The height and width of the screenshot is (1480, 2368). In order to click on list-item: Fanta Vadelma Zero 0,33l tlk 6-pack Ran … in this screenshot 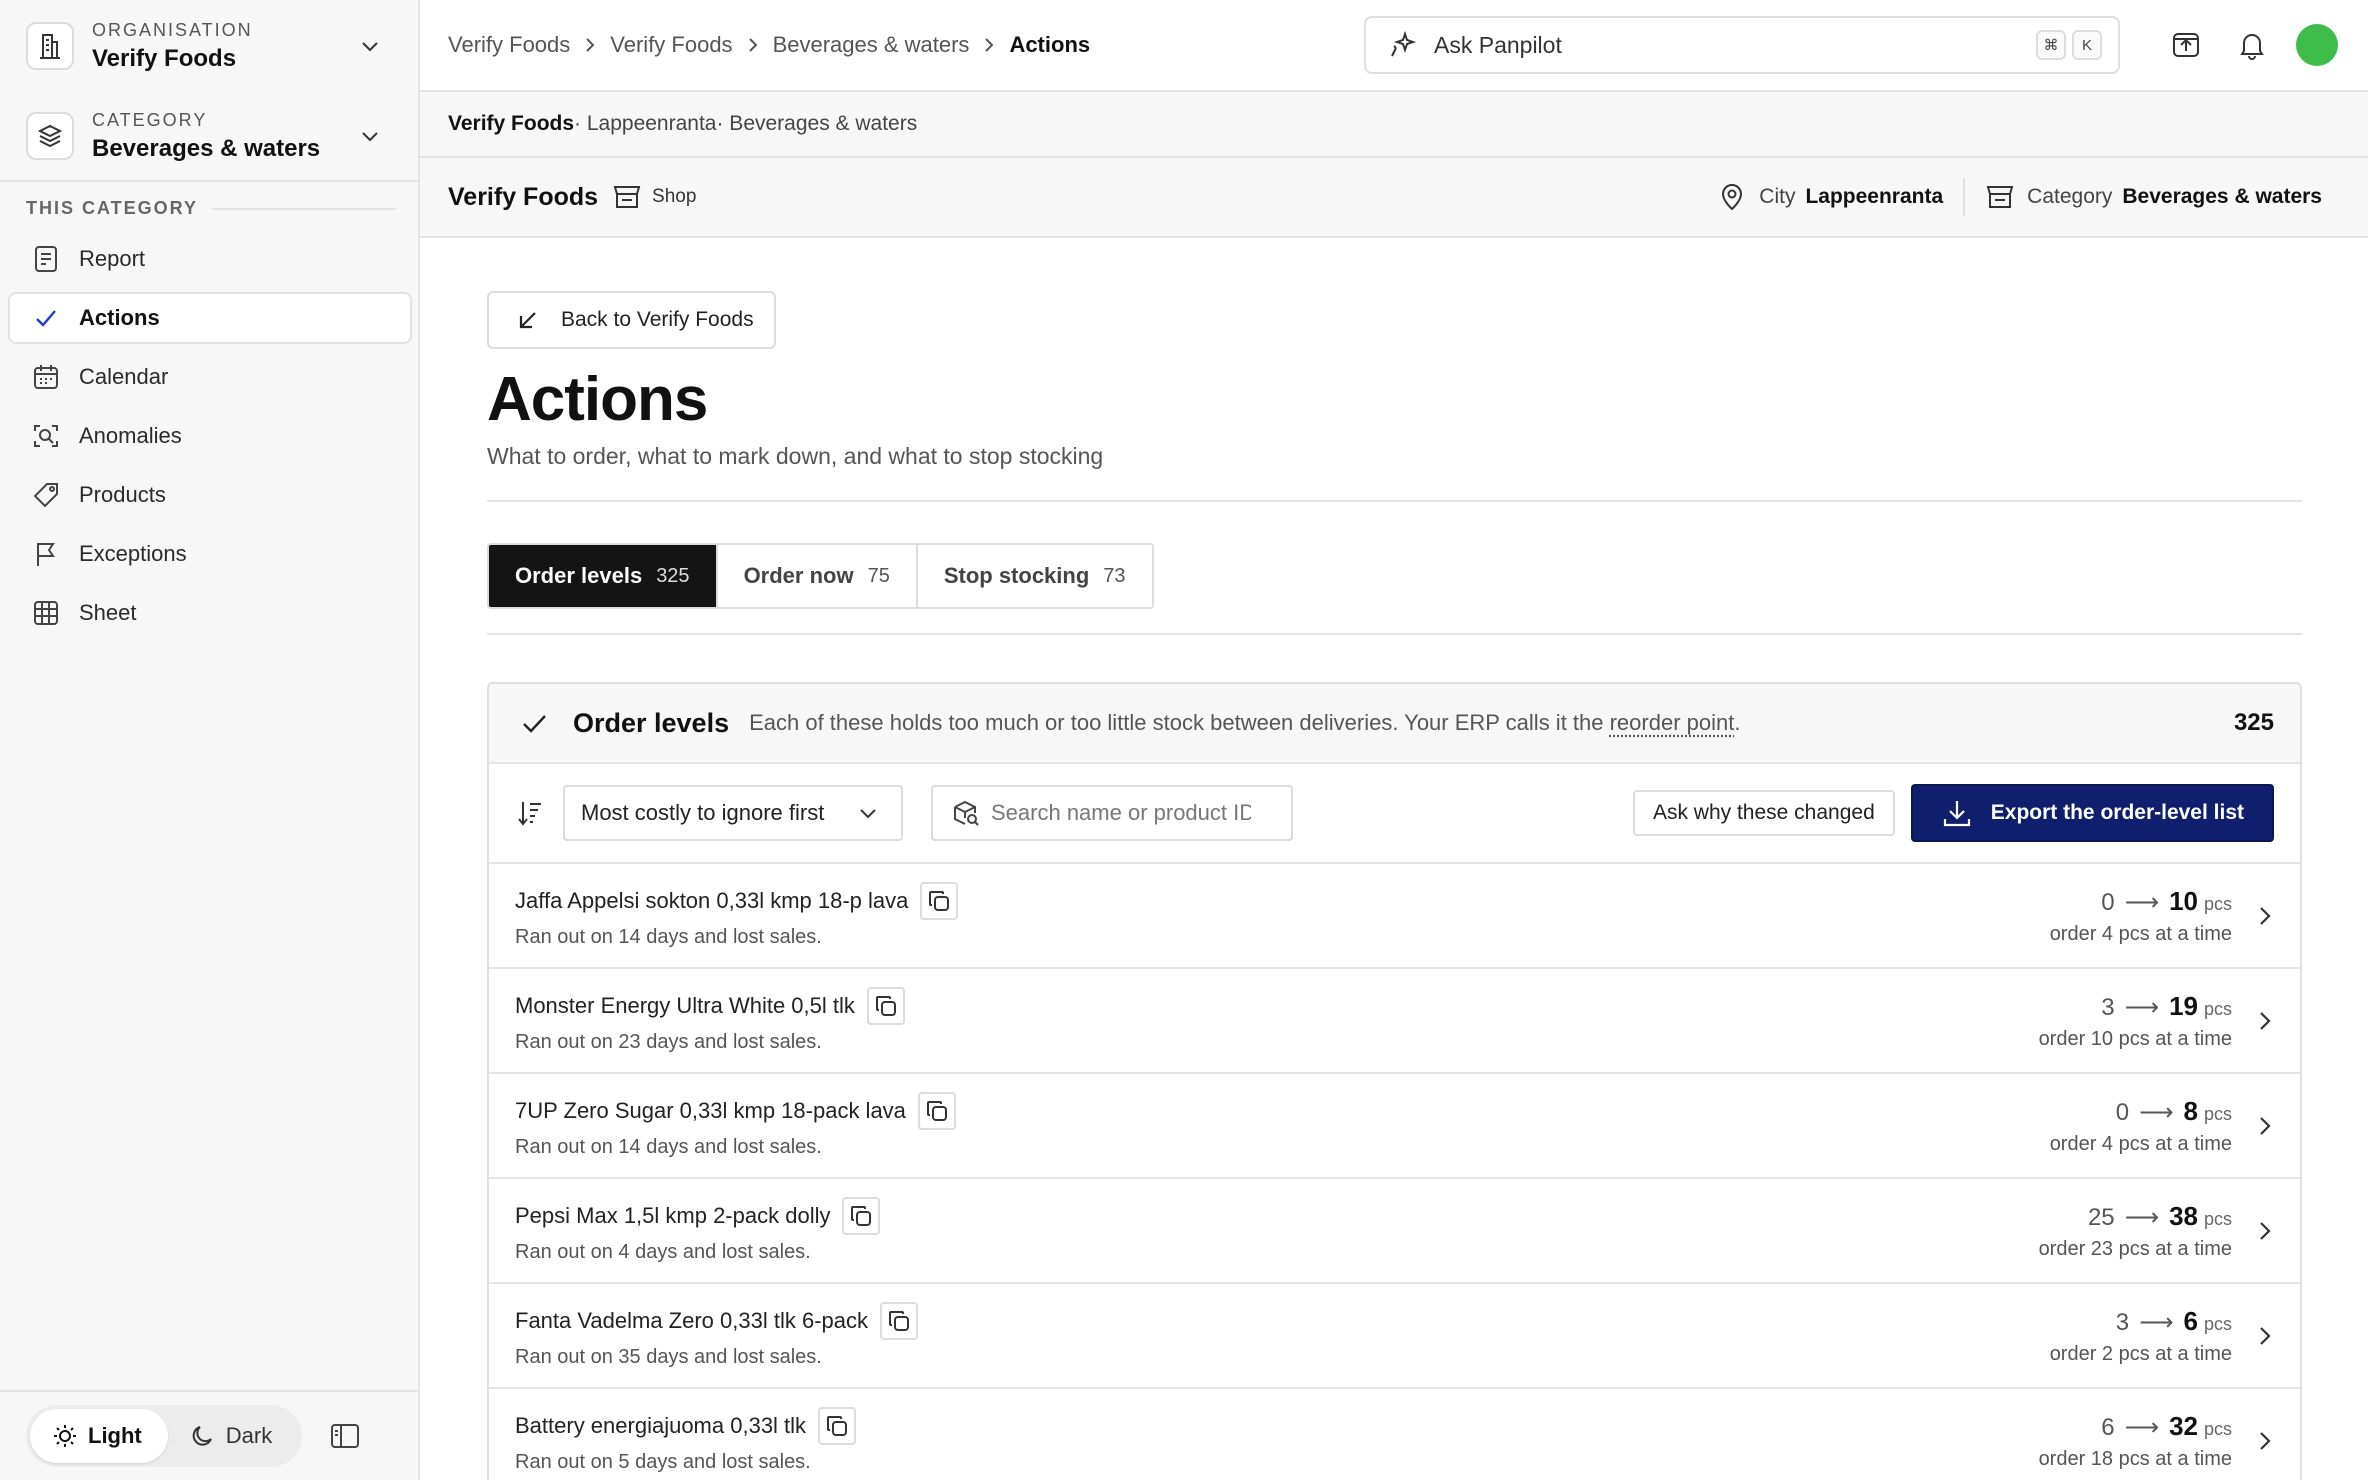, I will do `click(1394, 1336)`.